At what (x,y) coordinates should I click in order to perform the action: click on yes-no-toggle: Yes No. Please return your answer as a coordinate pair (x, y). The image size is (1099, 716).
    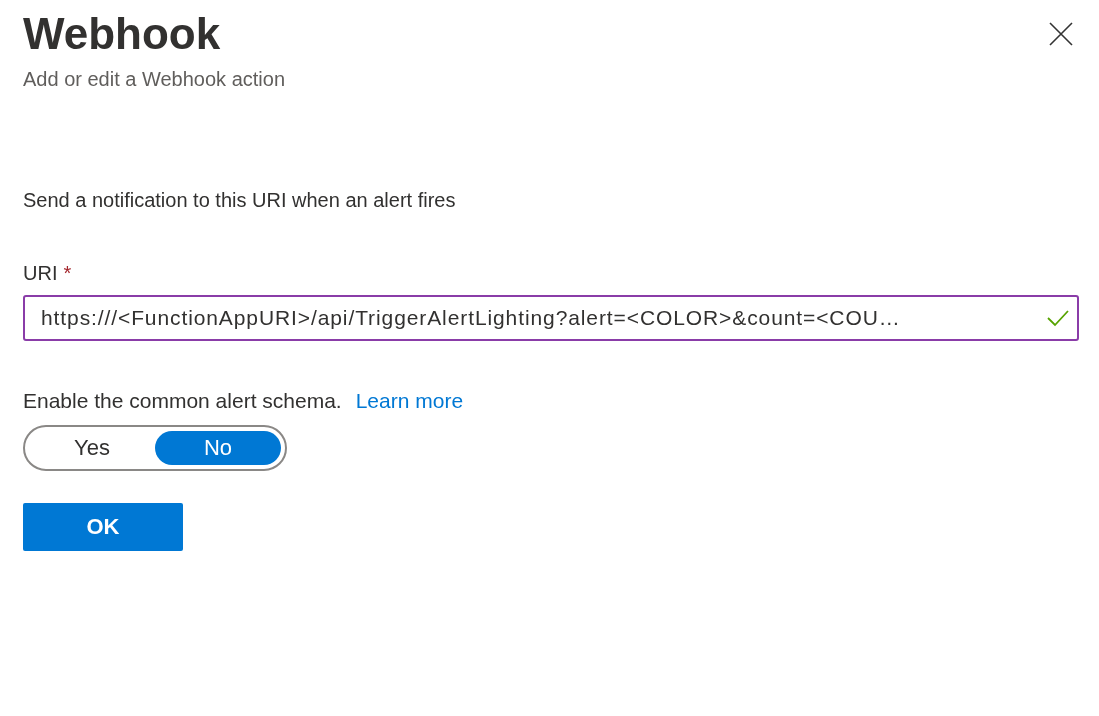
    Looking at the image, I should click on (155, 448).